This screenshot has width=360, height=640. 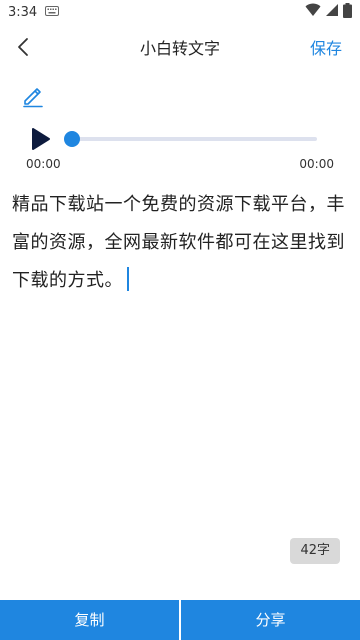 I want to click on status-left: 3:34, so click(x=34, y=12).